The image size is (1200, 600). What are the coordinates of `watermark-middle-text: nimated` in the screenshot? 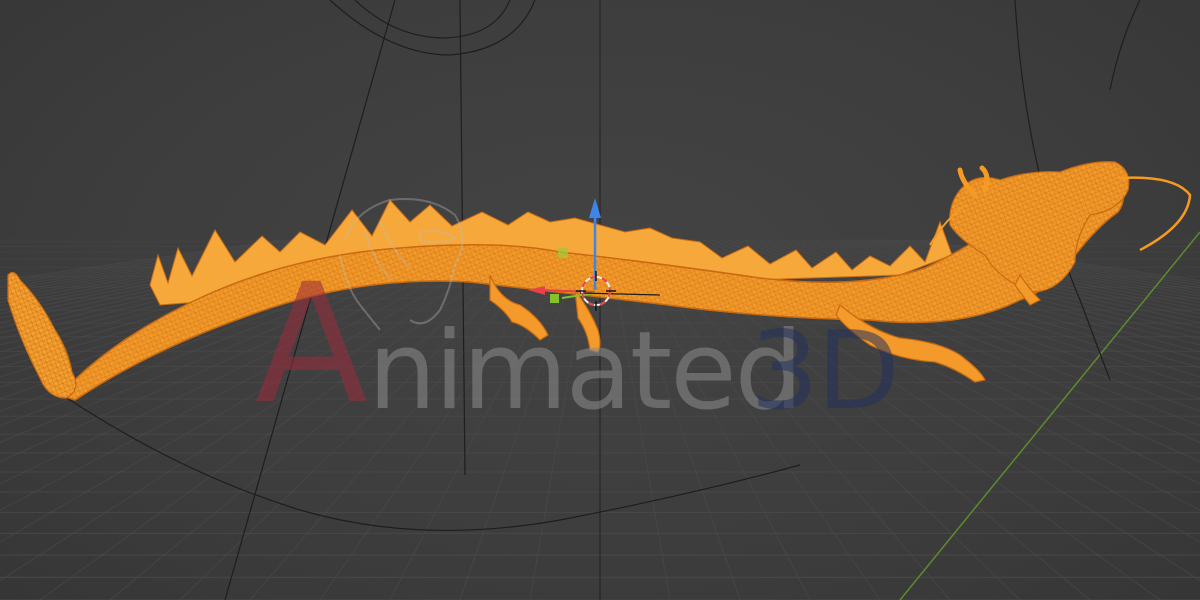 It's located at (585, 371).